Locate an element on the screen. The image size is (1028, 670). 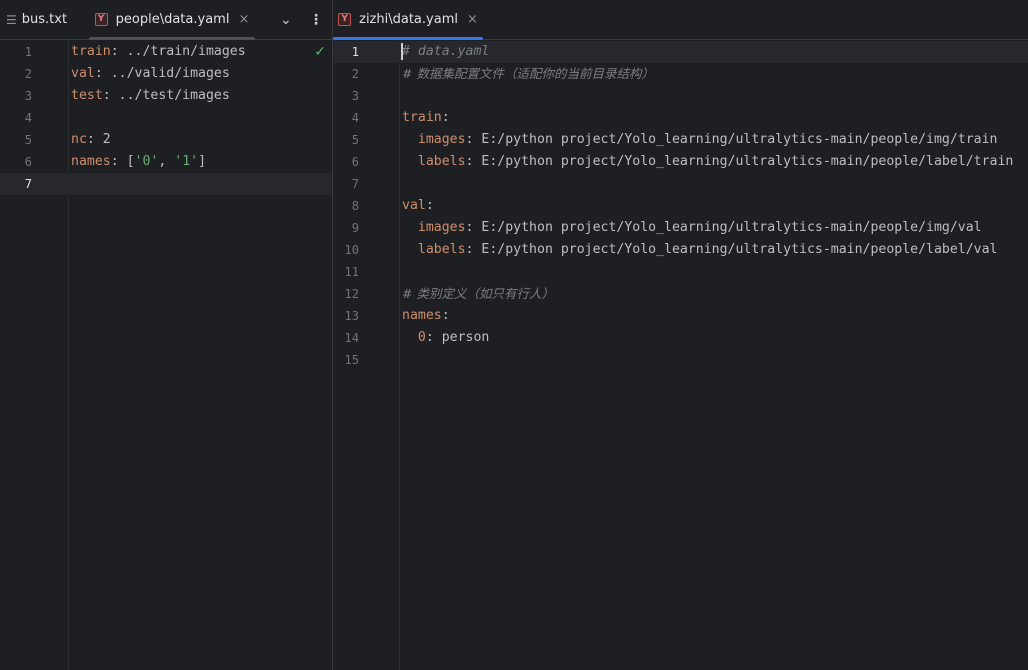
code-text: val: is located at coordinates (418, 206).